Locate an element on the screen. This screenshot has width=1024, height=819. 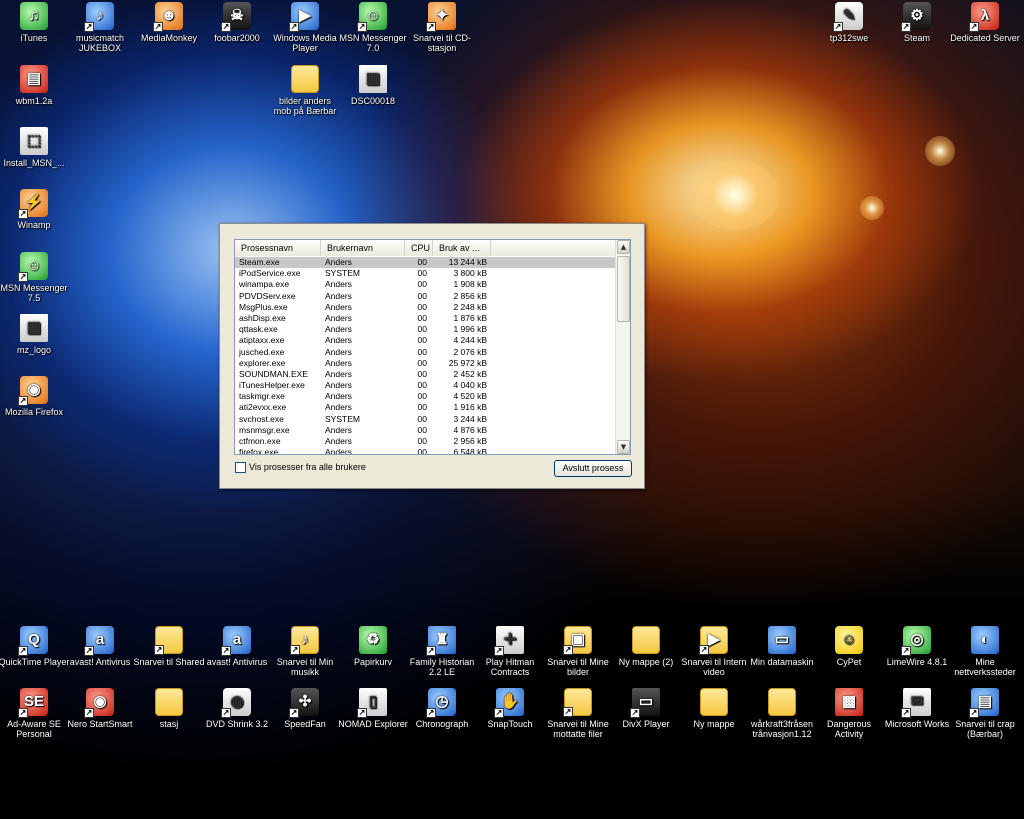
scroll-up-icon: ▲ is located at coordinates (623, 247).